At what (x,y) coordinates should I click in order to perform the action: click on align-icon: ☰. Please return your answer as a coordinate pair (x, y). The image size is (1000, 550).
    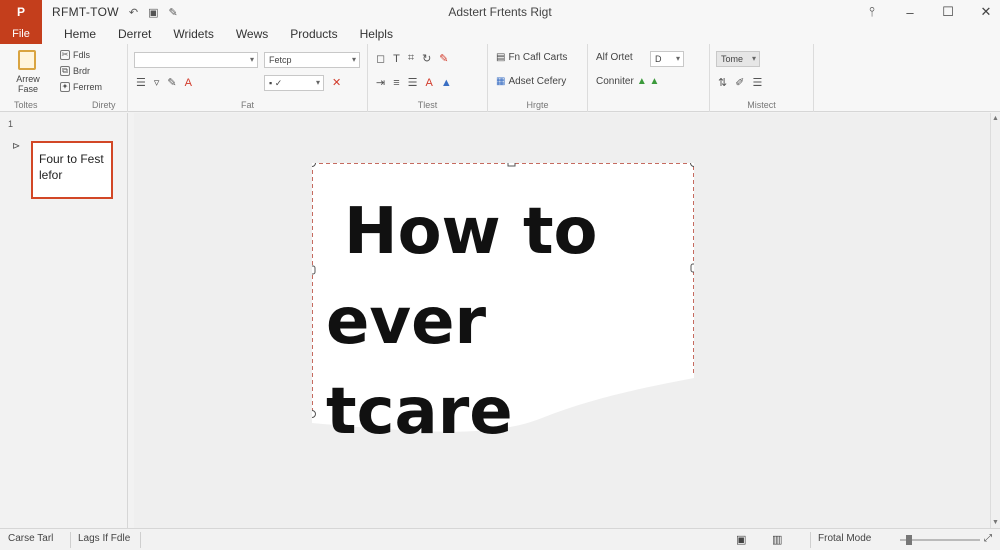
    Looking at the image, I should click on (413, 82).